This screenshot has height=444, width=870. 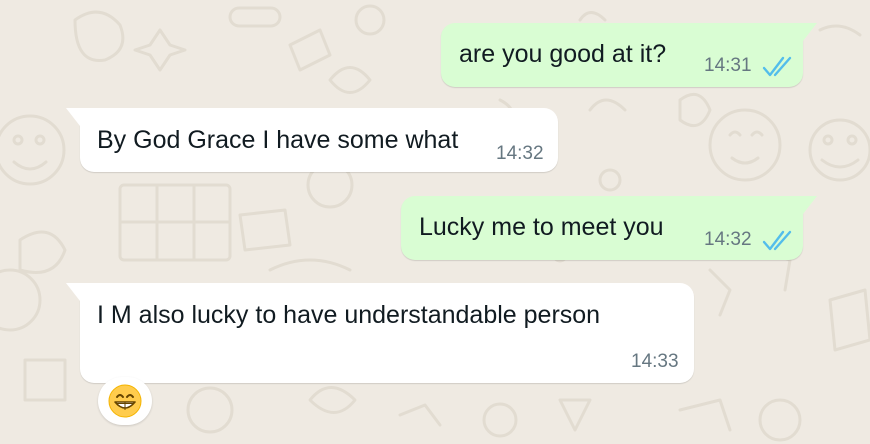 I want to click on message-text: By God Grace I have some what, so click(x=278, y=140).